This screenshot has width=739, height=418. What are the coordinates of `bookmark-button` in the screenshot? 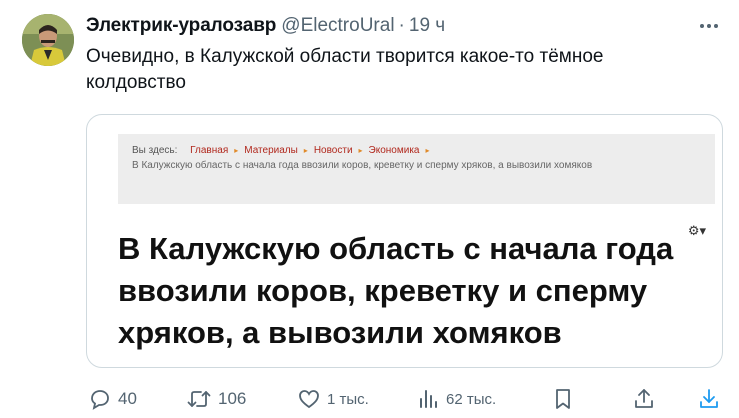 It's located at (563, 399).